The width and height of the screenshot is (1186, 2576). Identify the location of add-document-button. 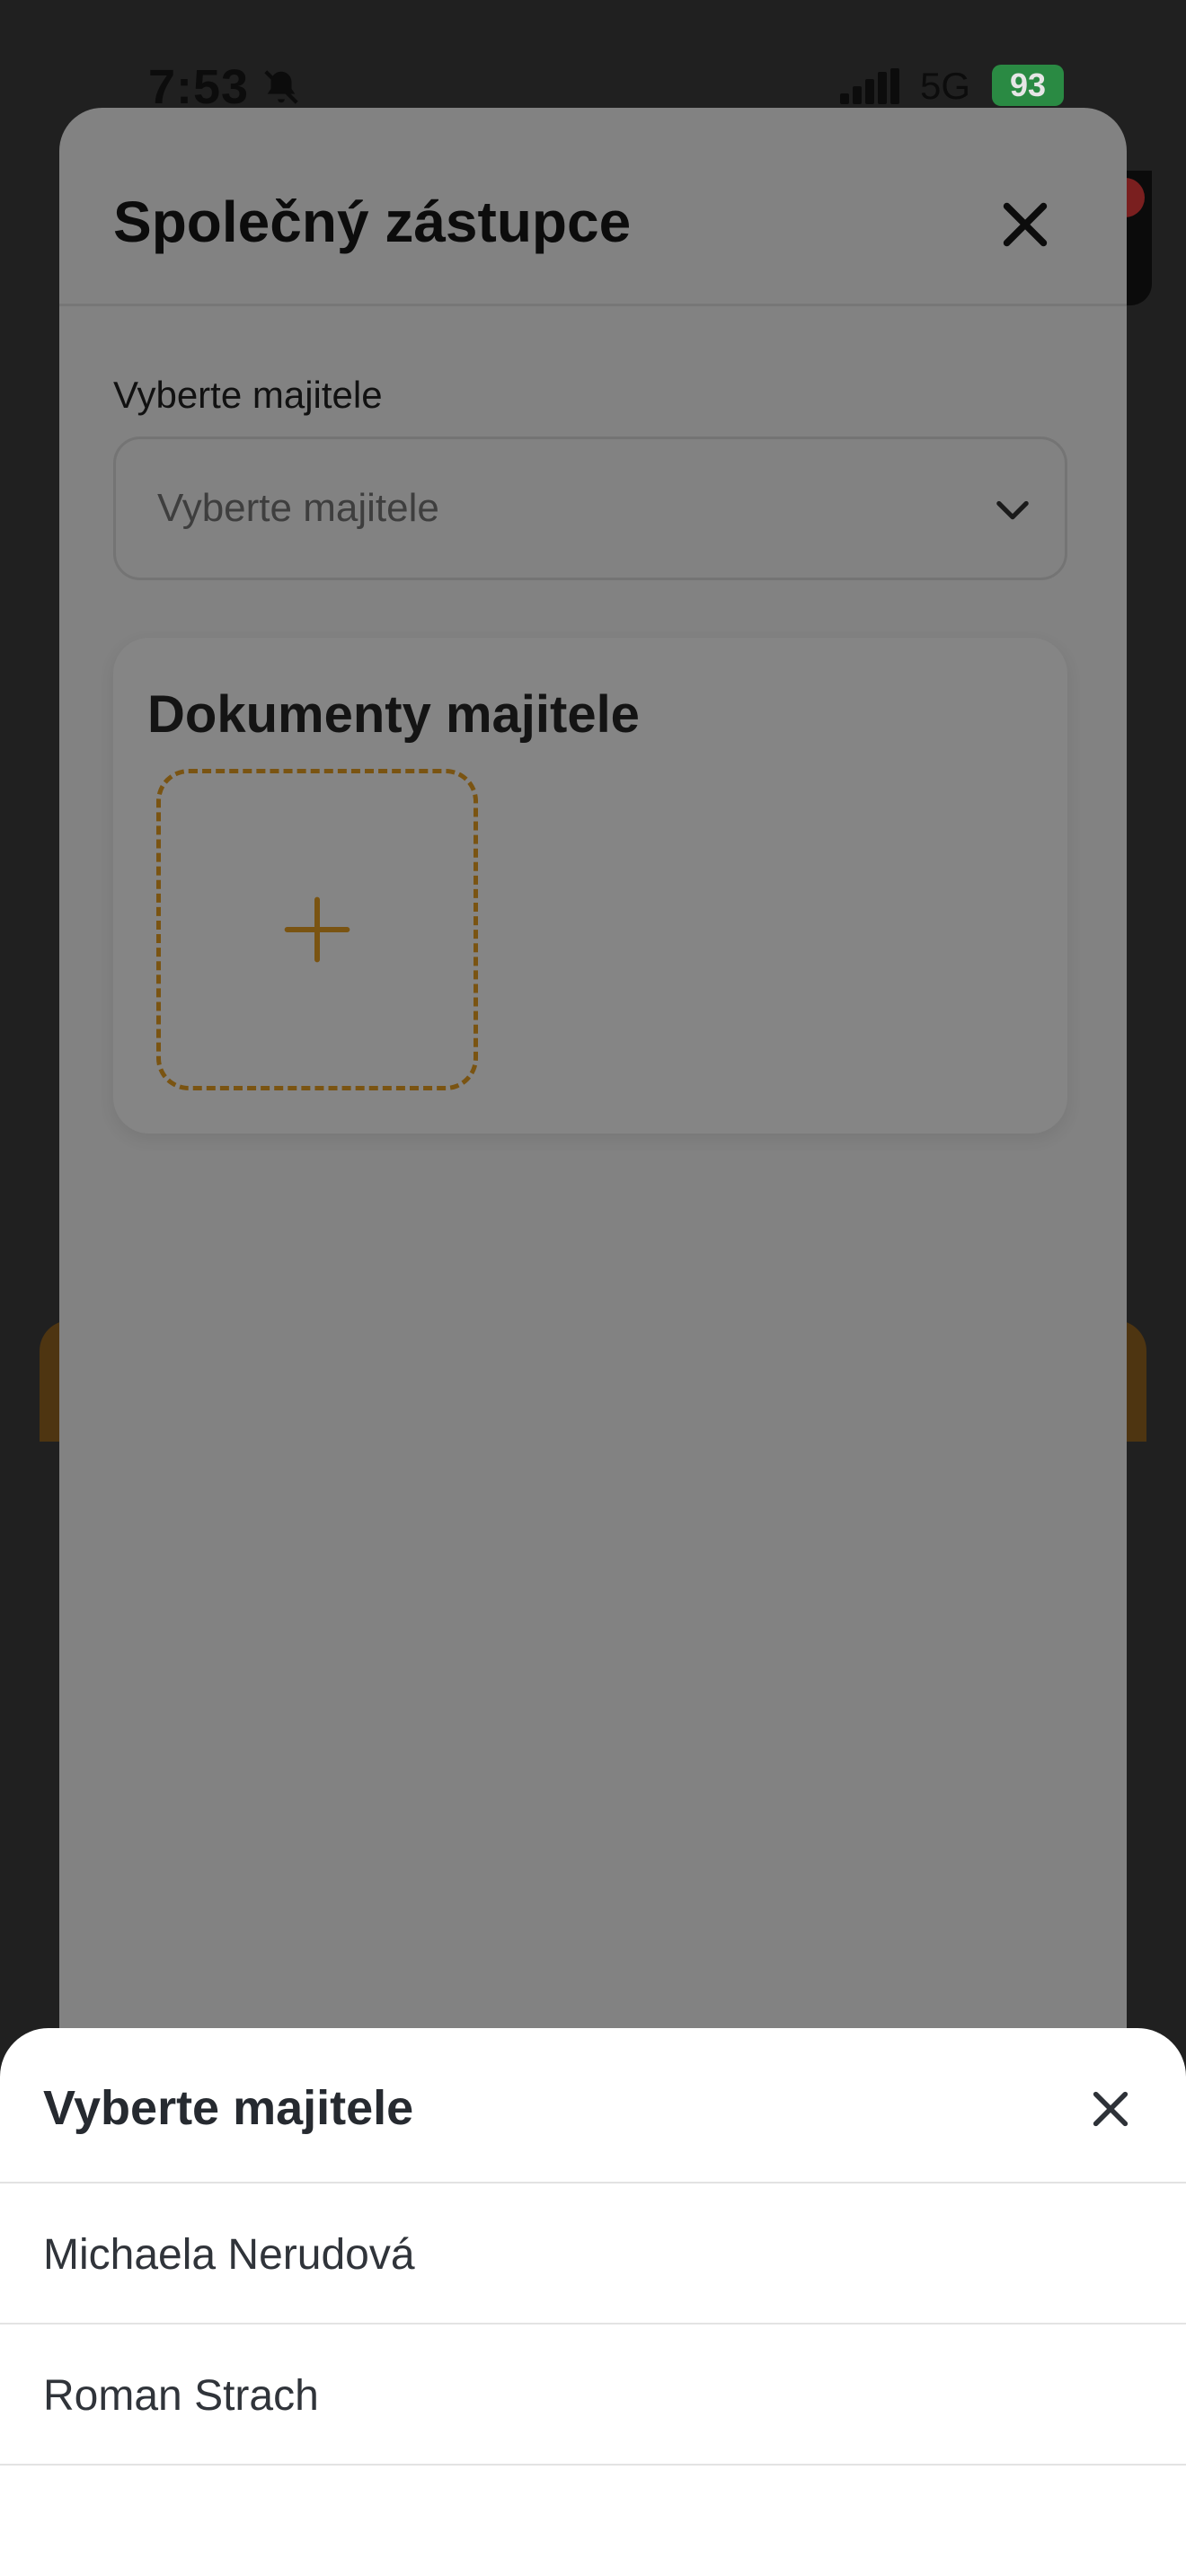
(317, 929).